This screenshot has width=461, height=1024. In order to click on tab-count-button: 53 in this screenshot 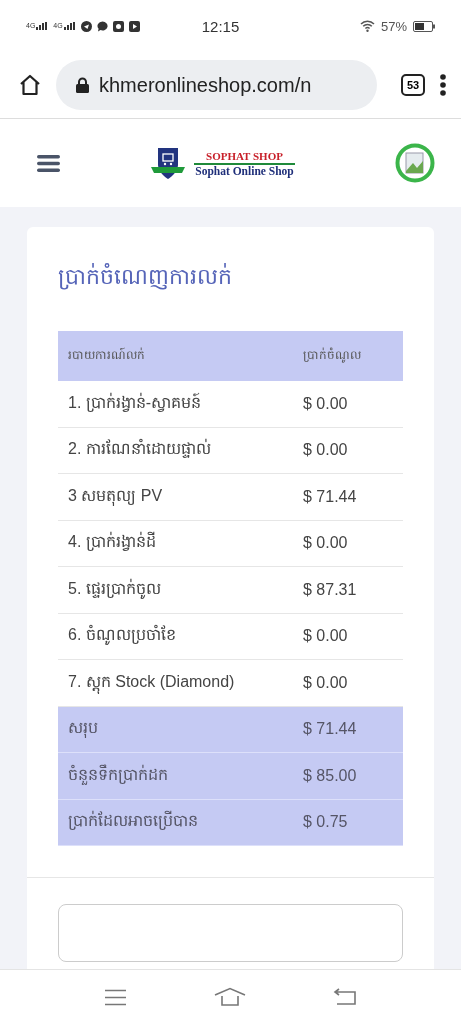, I will do `click(413, 85)`.